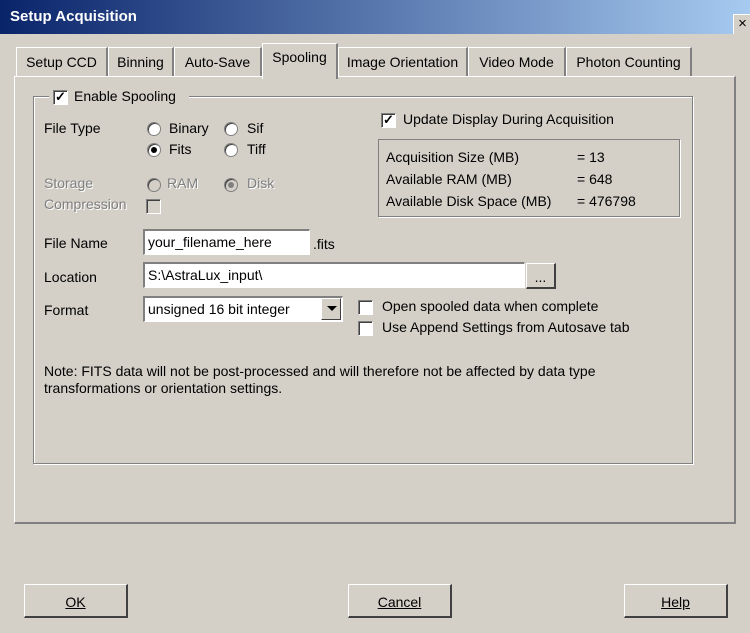  Describe the element at coordinates (69, 183) in the screenshot. I see `storage-label: Storage` at that location.